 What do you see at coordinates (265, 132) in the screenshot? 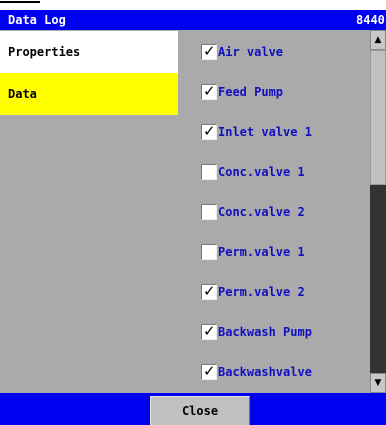
I see `checkbox-label: Inlet valve 1` at bounding box center [265, 132].